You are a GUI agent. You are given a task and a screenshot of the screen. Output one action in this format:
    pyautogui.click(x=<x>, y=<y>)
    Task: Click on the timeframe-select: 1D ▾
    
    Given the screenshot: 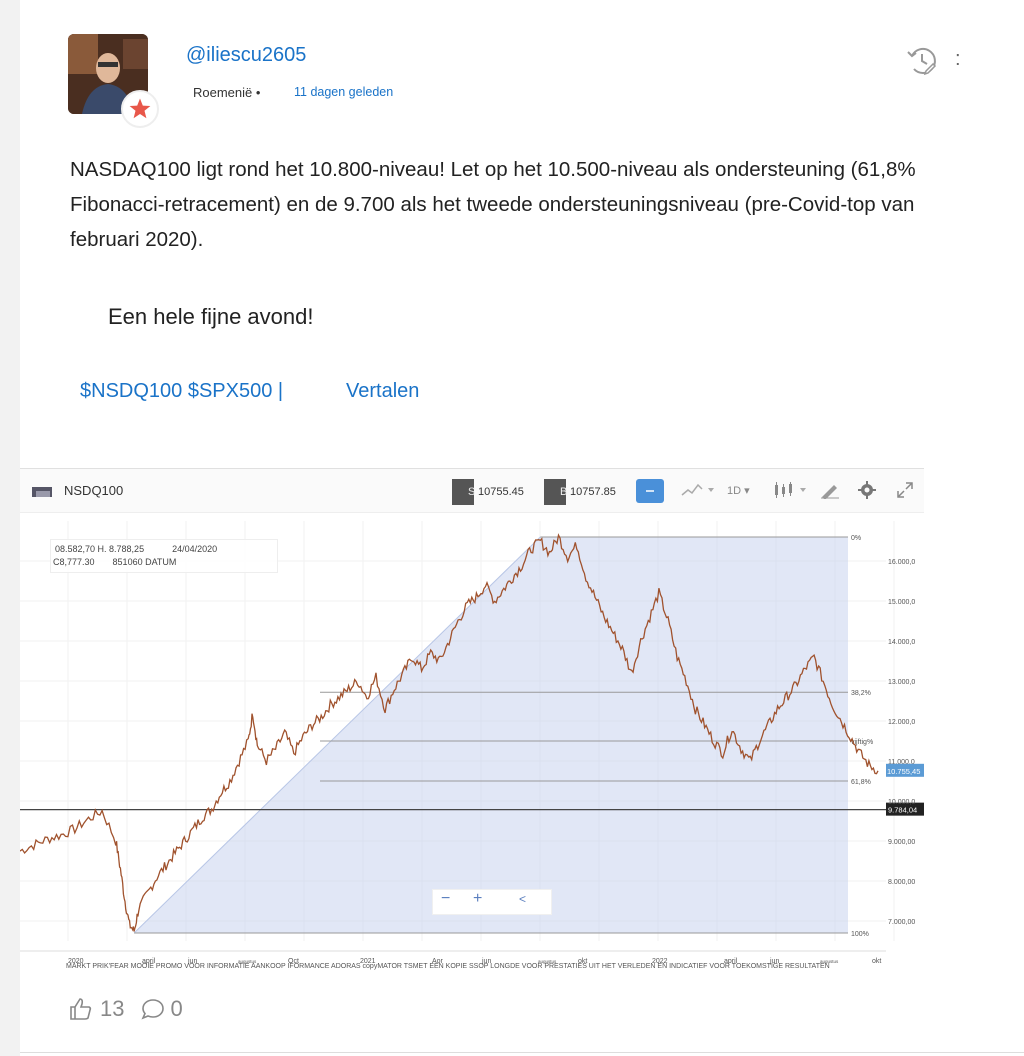 What is the action you would take?
    pyautogui.click(x=738, y=490)
    